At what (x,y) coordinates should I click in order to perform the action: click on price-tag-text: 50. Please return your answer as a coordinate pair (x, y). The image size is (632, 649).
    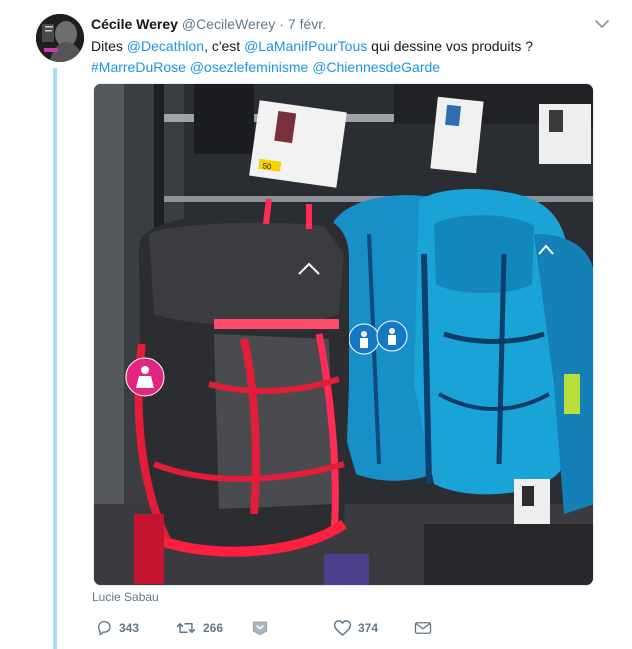
    Looking at the image, I should click on (267, 166).